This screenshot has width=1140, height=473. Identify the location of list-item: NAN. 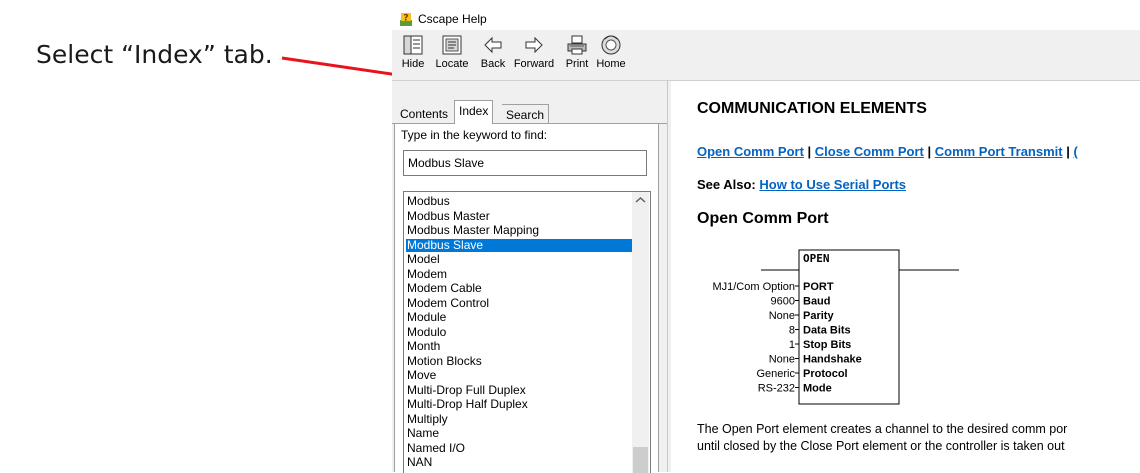
(519, 462).